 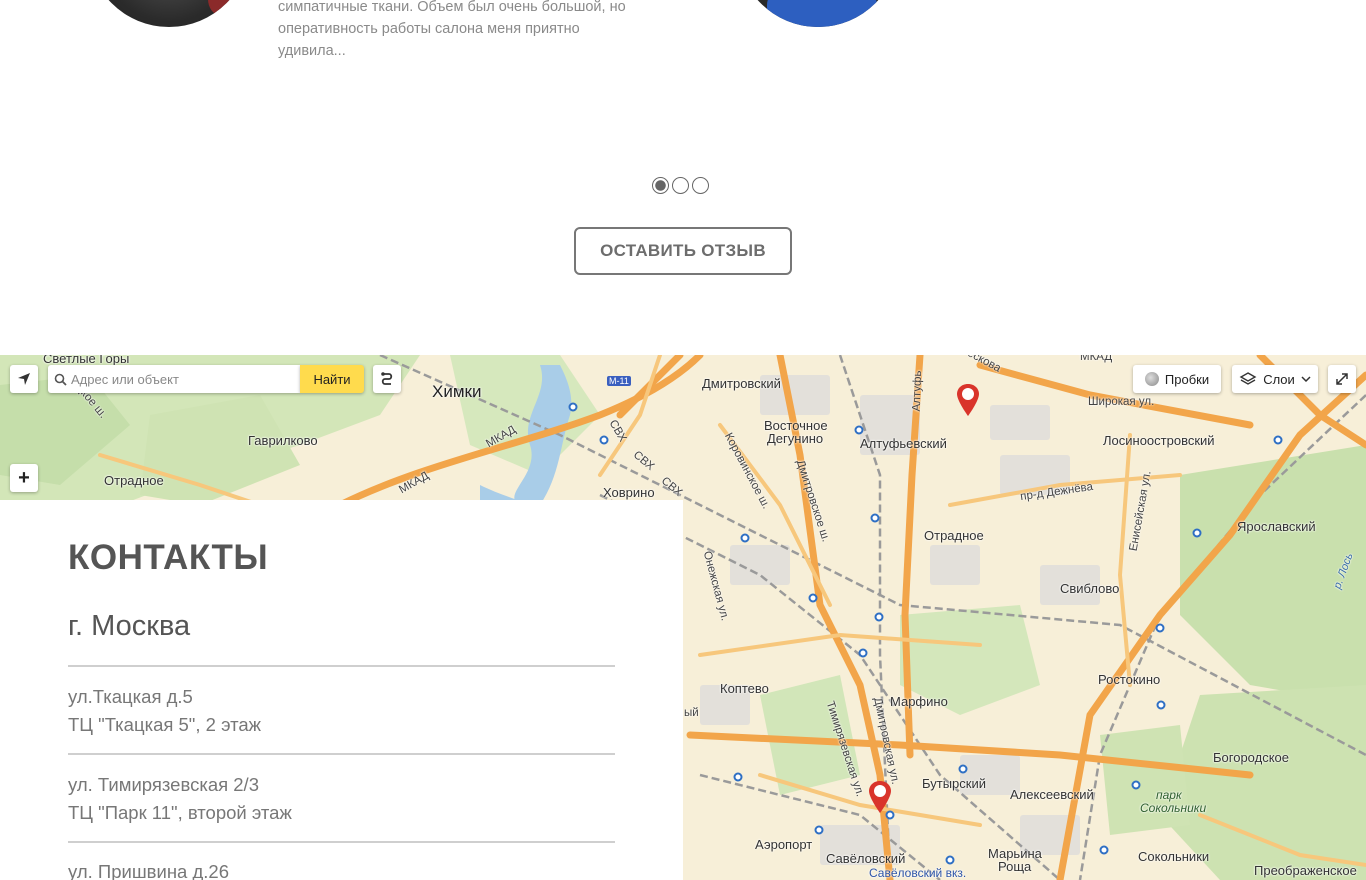 I want to click on contacts-title: КОНТАКТЫ, so click(x=168, y=557).